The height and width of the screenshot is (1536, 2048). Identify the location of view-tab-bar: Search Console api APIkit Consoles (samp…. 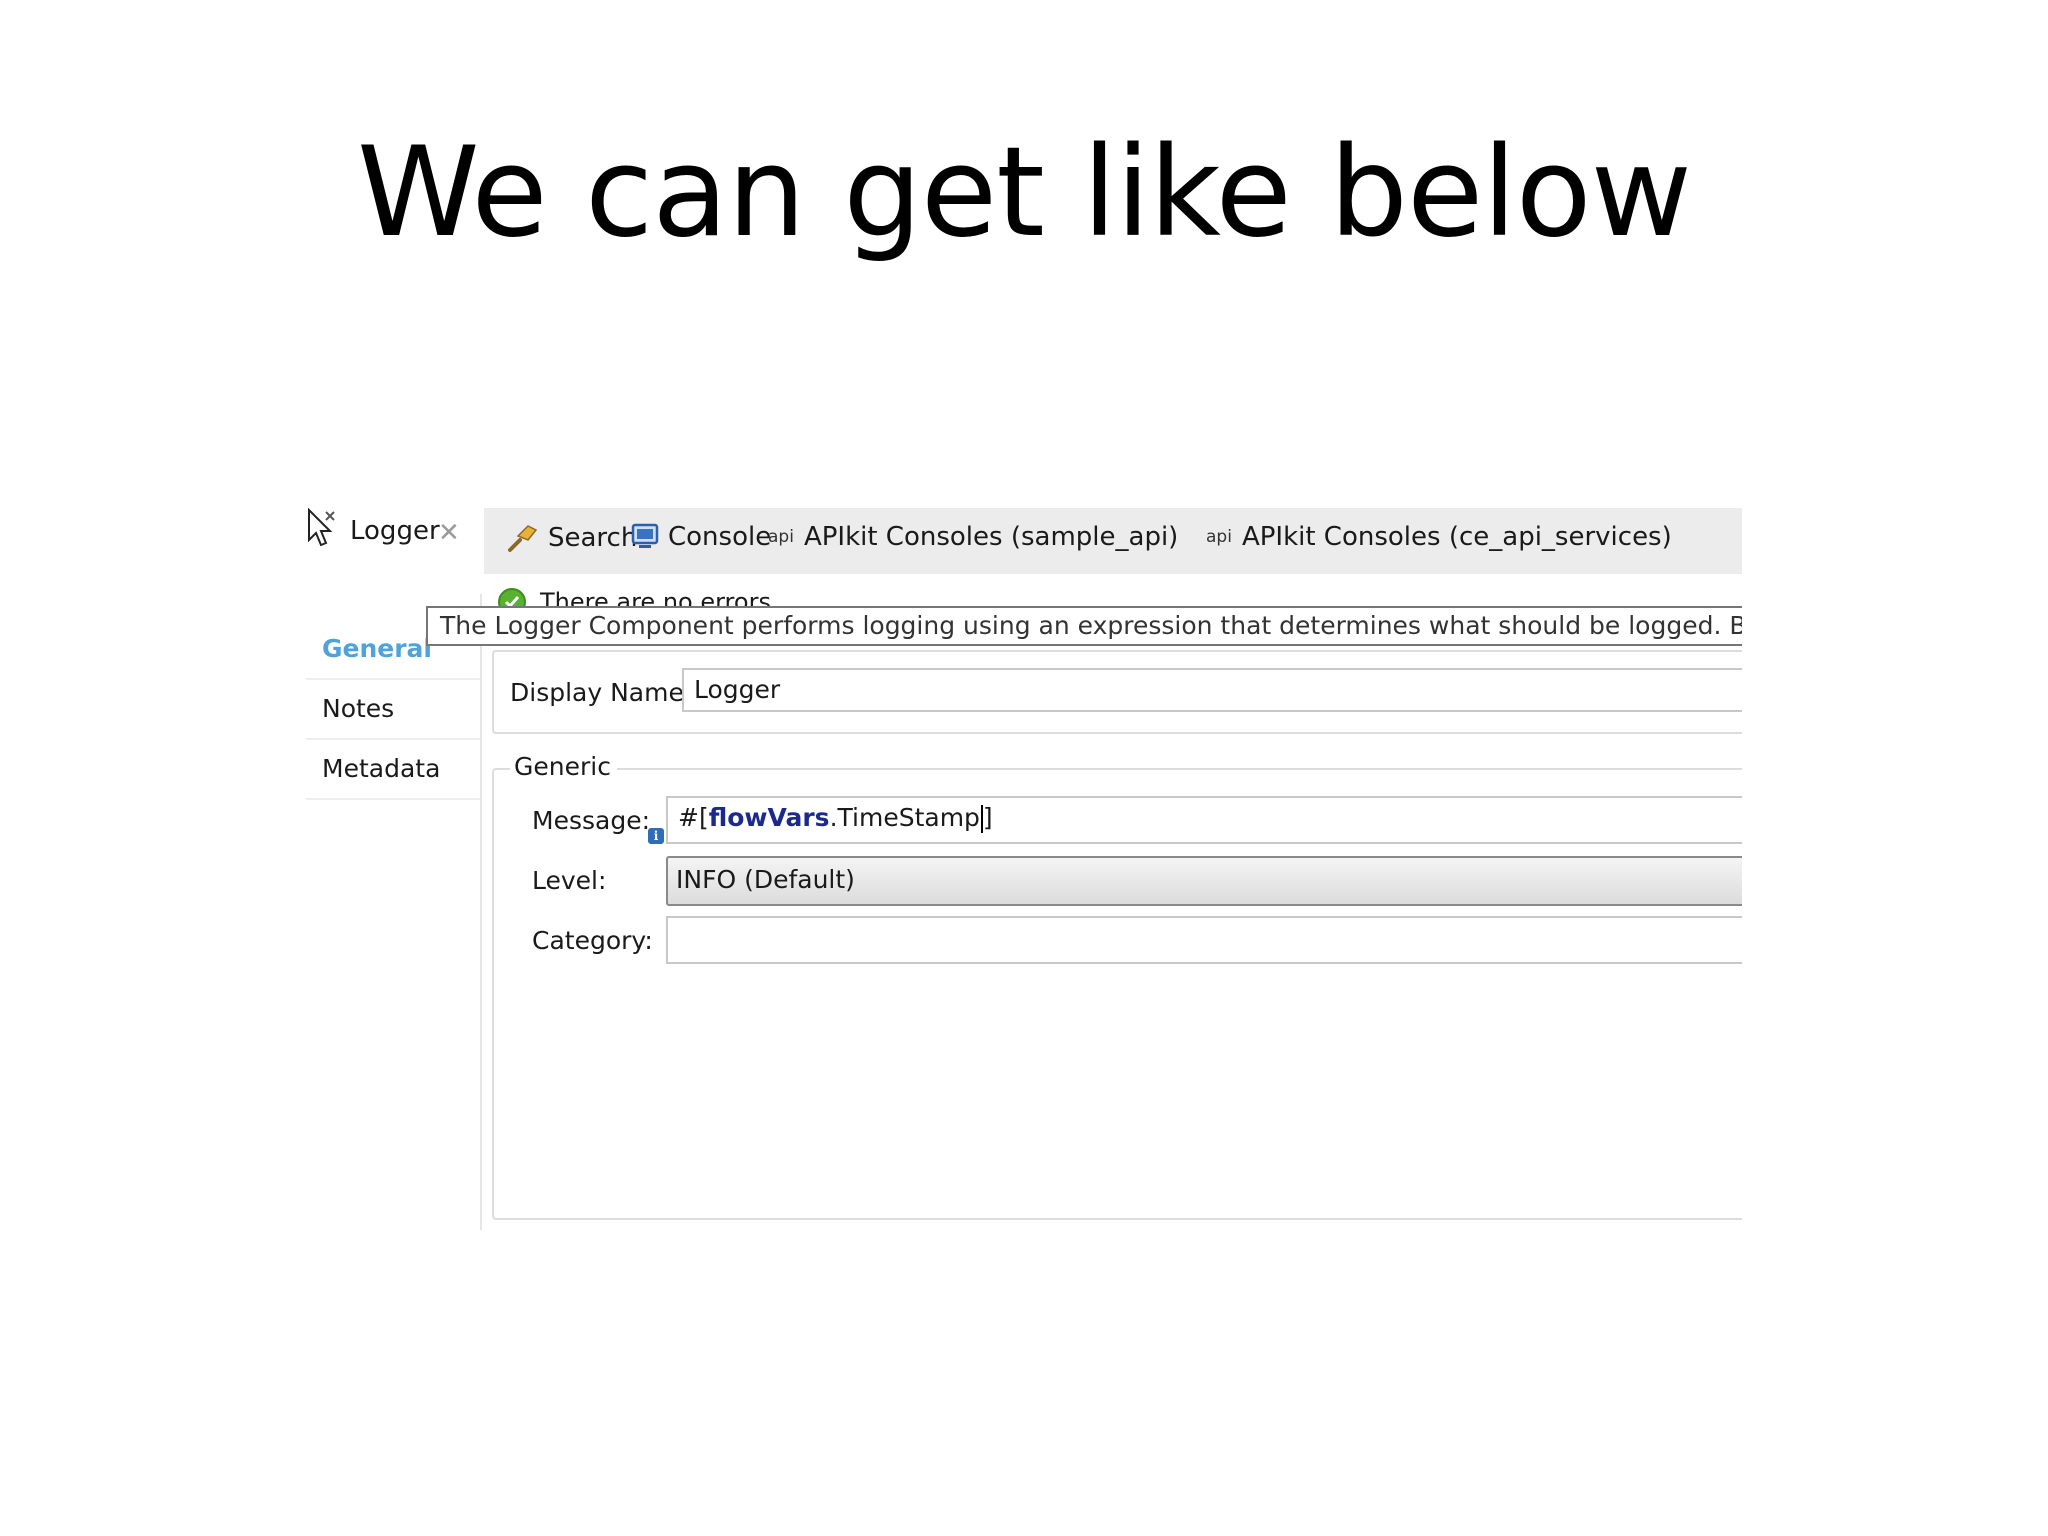
(1113, 541).